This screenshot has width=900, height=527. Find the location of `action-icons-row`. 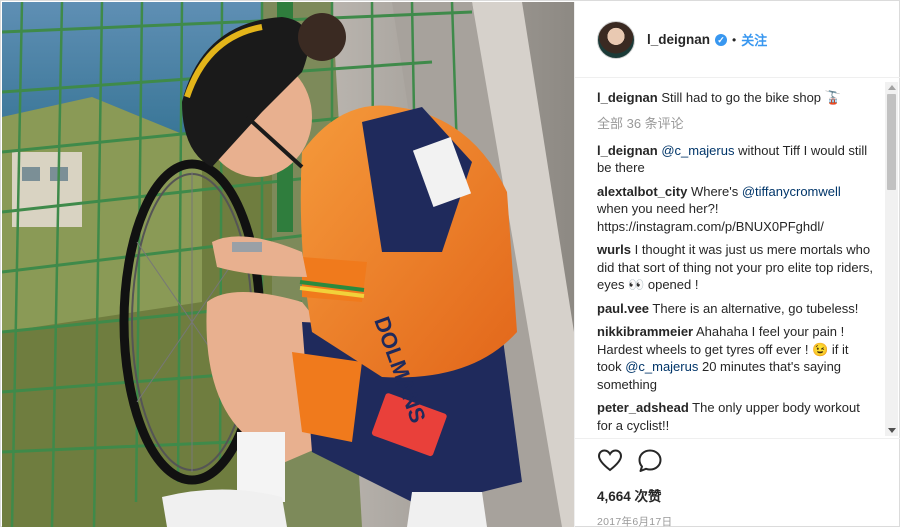

action-icons-row is located at coordinates (738, 461).